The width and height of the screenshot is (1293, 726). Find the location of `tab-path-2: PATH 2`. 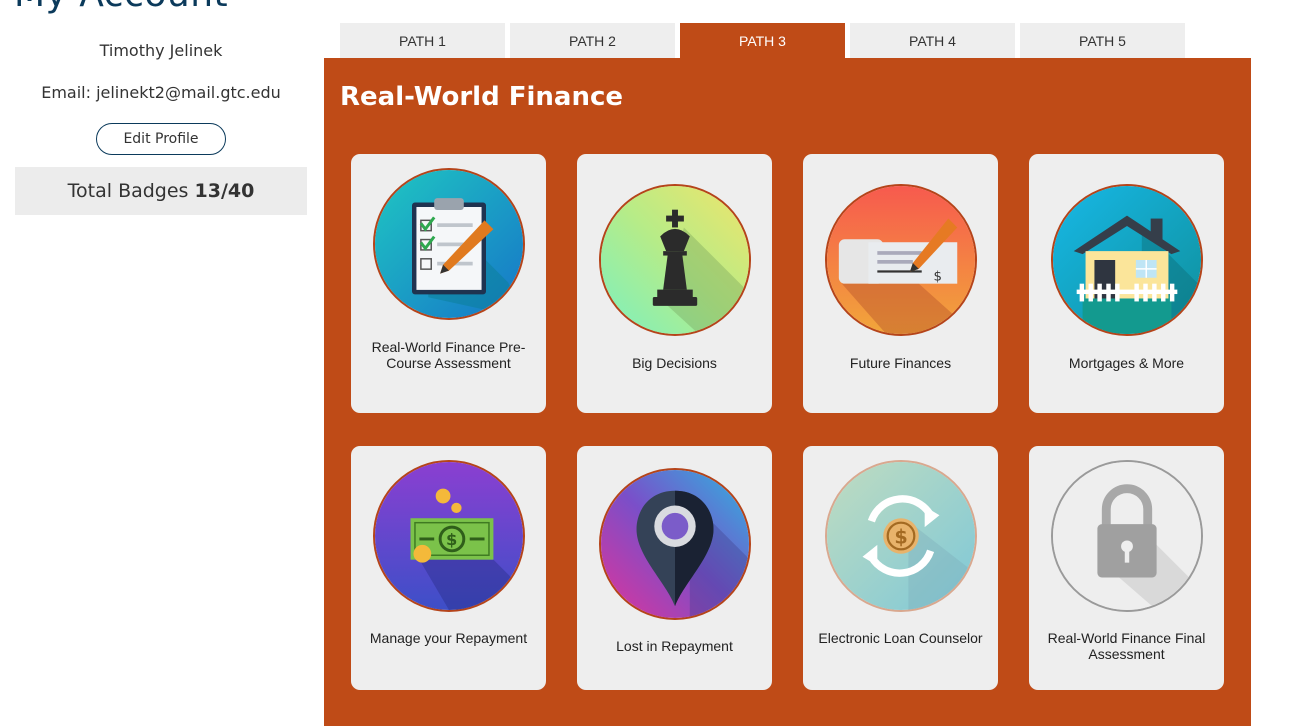

tab-path-2: PATH 2 is located at coordinates (592, 40).